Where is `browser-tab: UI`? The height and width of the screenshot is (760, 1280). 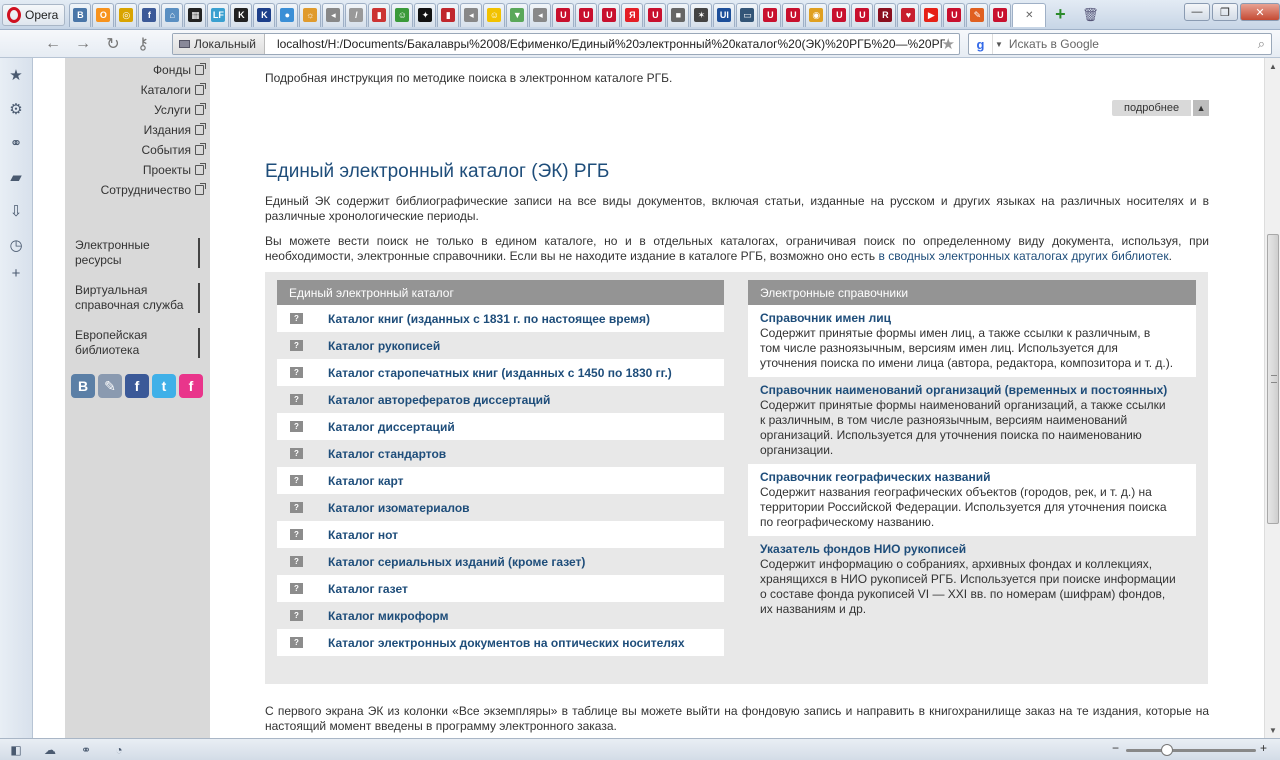 browser-tab: UI is located at coordinates (724, 14).